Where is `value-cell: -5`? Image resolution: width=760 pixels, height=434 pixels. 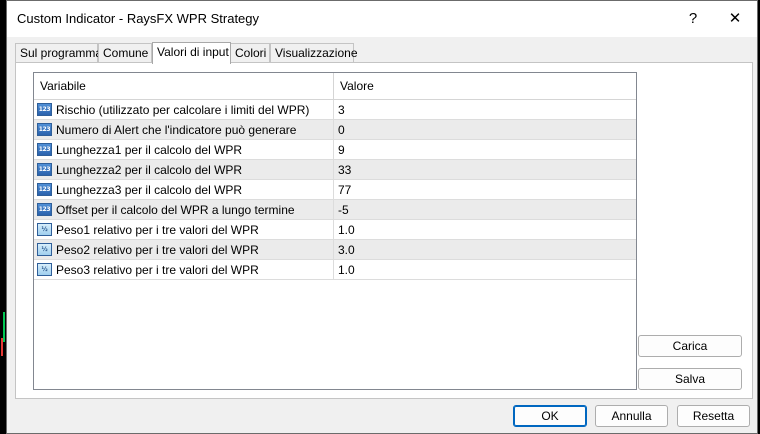
value-cell: -5 is located at coordinates (485, 210).